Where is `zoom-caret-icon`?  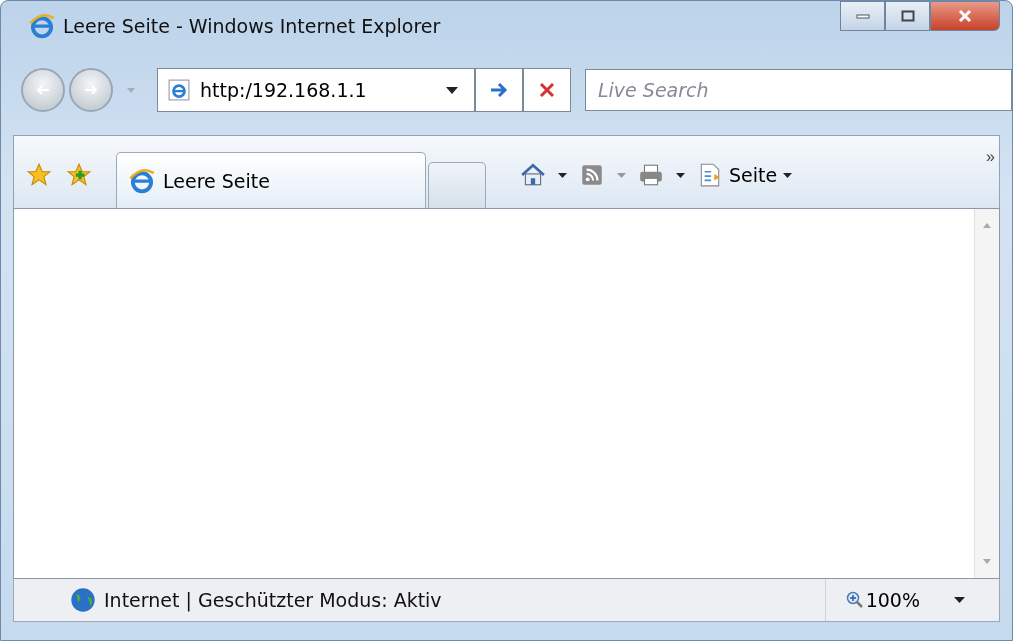 zoom-caret-icon is located at coordinates (959, 600).